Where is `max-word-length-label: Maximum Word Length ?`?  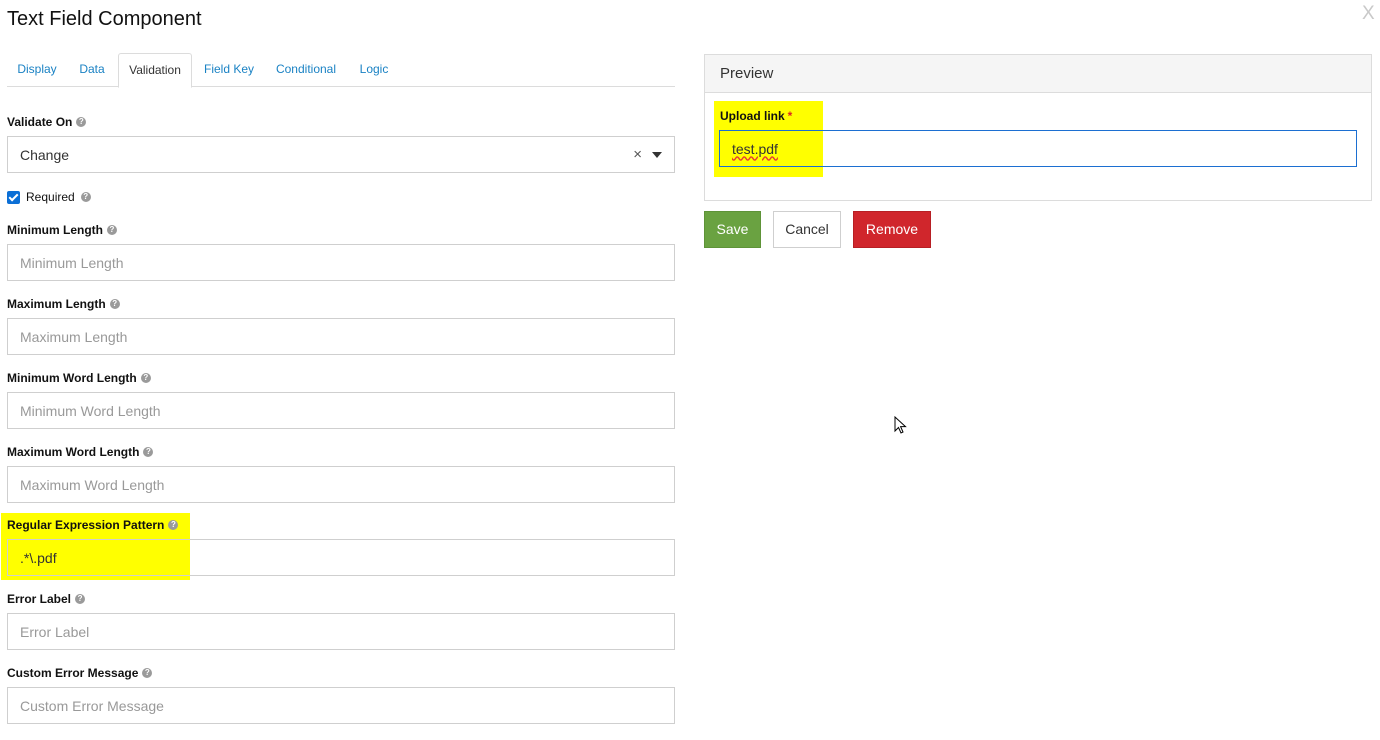
max-word-length-label: Maximum Word Length ? is located at coordinates (80, 452).